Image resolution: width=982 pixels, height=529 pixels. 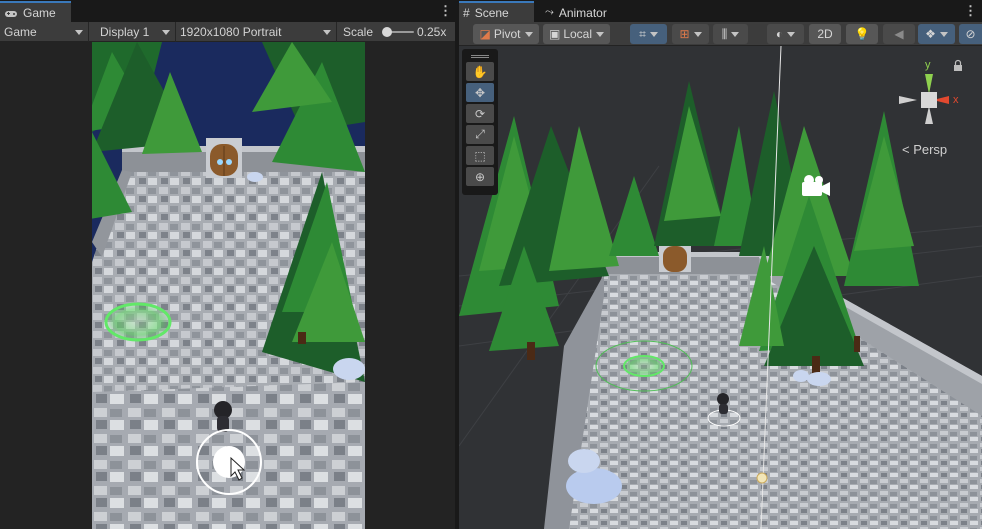 I want to click on mode-2d-button: 2D, so click(x=825, y=34).